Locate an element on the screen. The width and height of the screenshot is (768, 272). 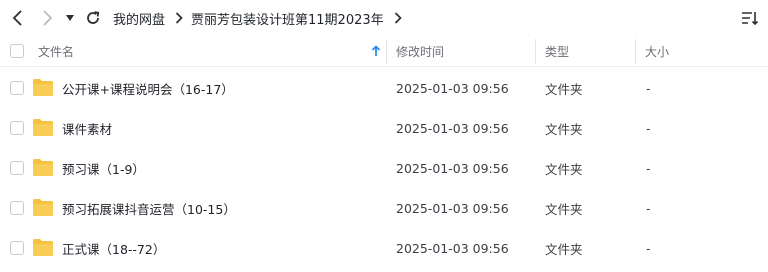
column-modified: 修改时间 is located at coordinates (420, 51).